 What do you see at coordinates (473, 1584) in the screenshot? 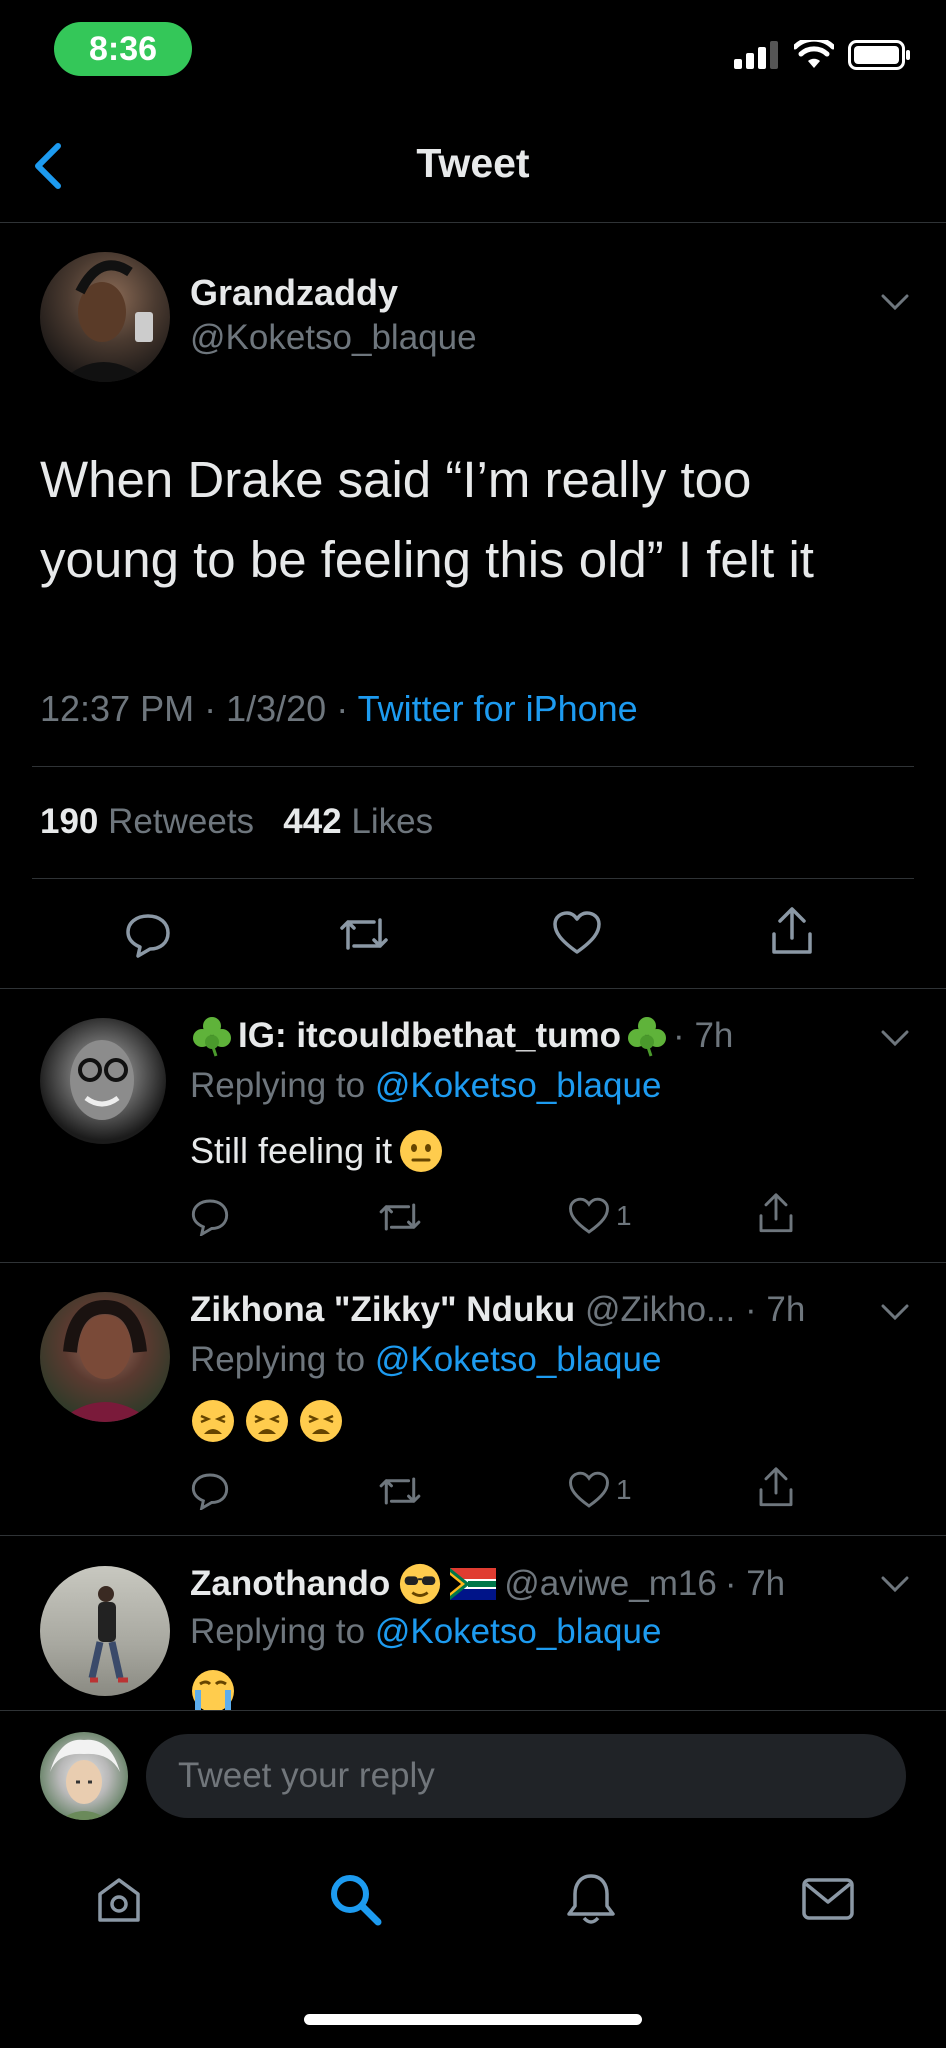
I see `south-africa-flag-icon` at bounding box center [473, 1584].